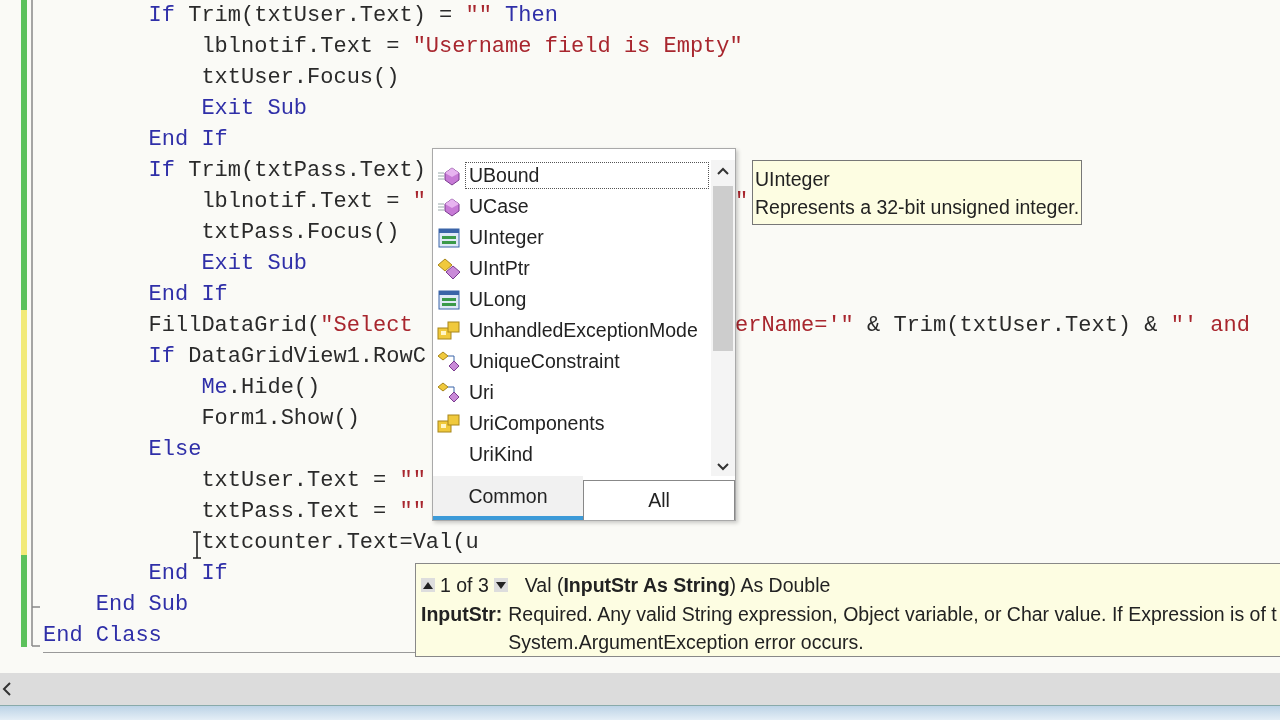 Image resolution: width=1280 pixels, height=720 pixels. What do you see at coordinates (449, 268) in the screenshot?
I see `diamonds-icon` at bounding box center [449, 268].